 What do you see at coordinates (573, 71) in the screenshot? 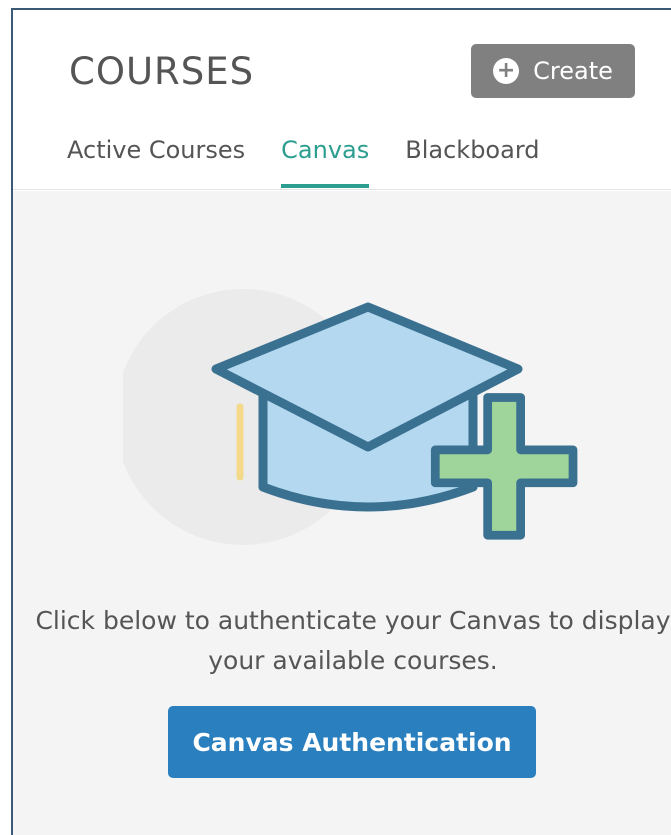
I see `create-button-label: Create` at bounding box center [573, 71].